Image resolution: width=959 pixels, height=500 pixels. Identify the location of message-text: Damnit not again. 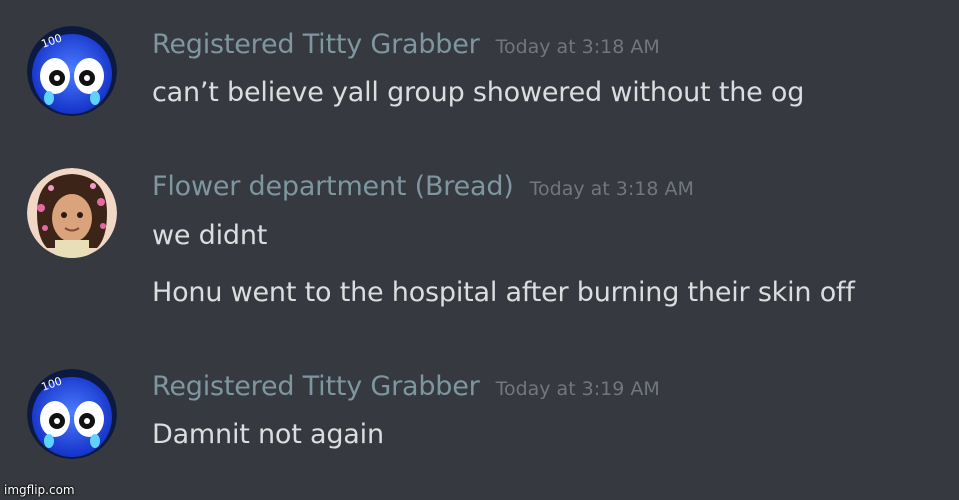
(268, 434).